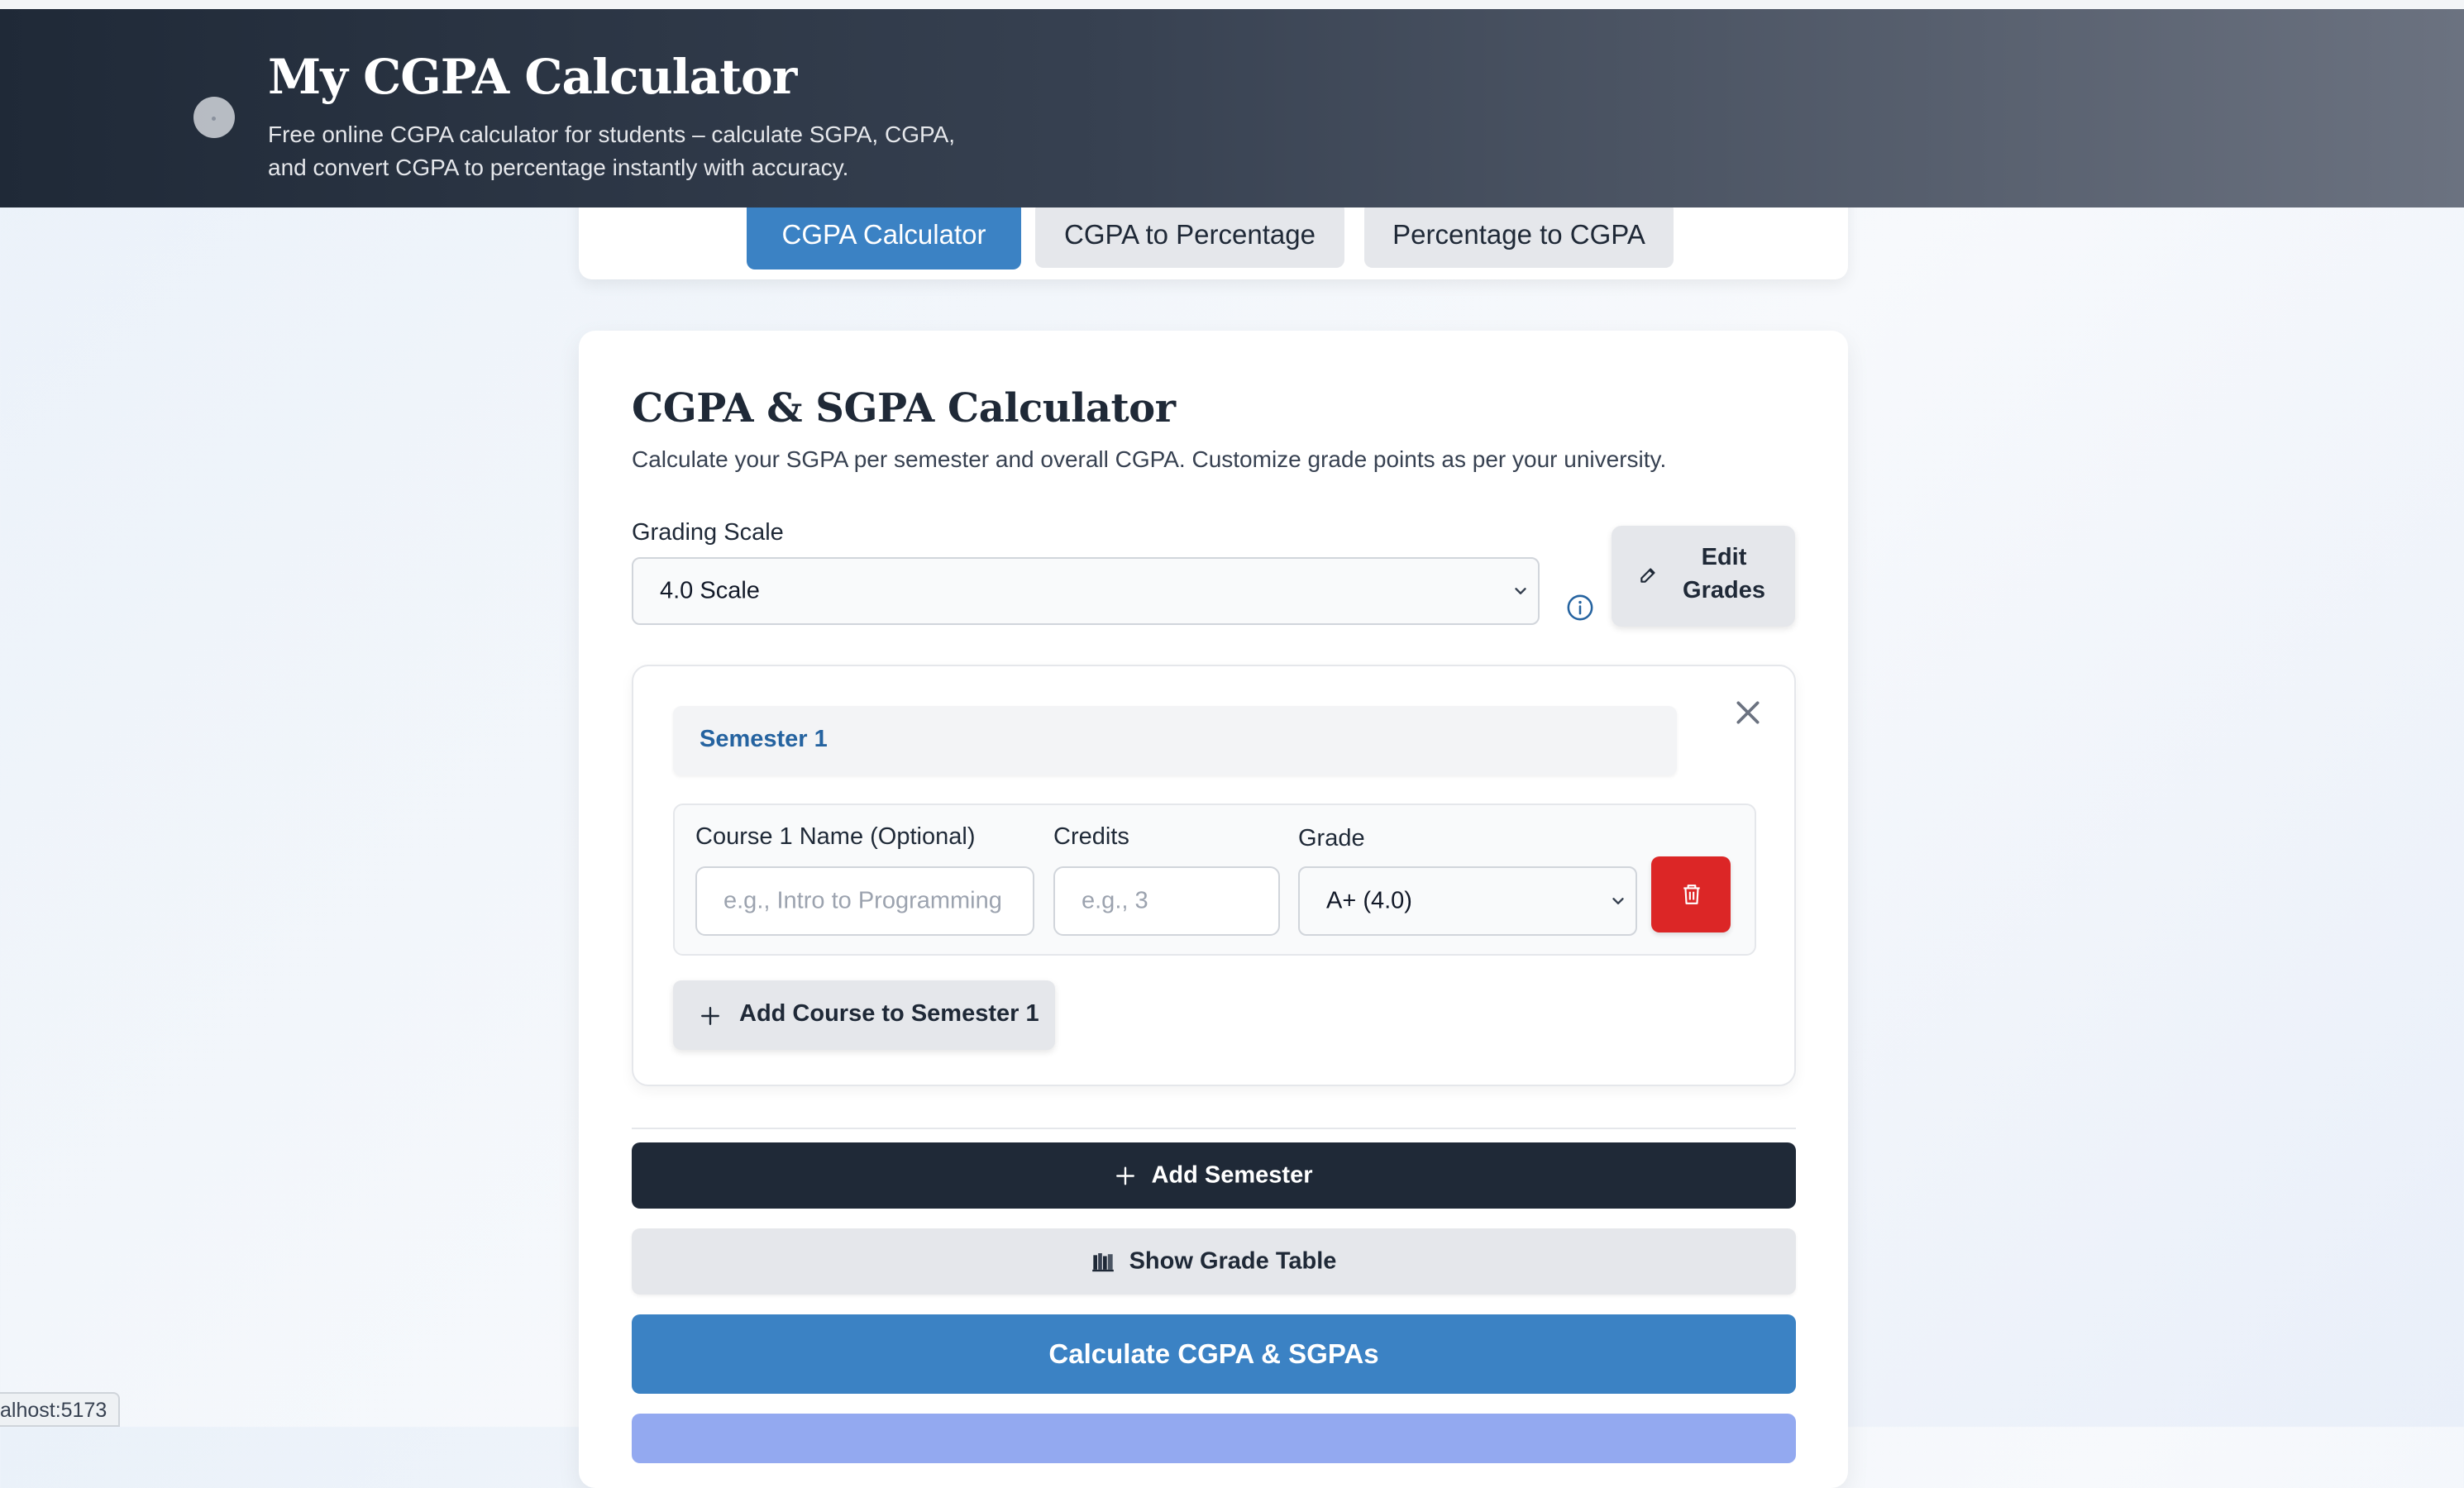 The height and width of the screenshot is (1488, 2464). I want to click on site-title: My CGPA Calculator, so click(532, 77).